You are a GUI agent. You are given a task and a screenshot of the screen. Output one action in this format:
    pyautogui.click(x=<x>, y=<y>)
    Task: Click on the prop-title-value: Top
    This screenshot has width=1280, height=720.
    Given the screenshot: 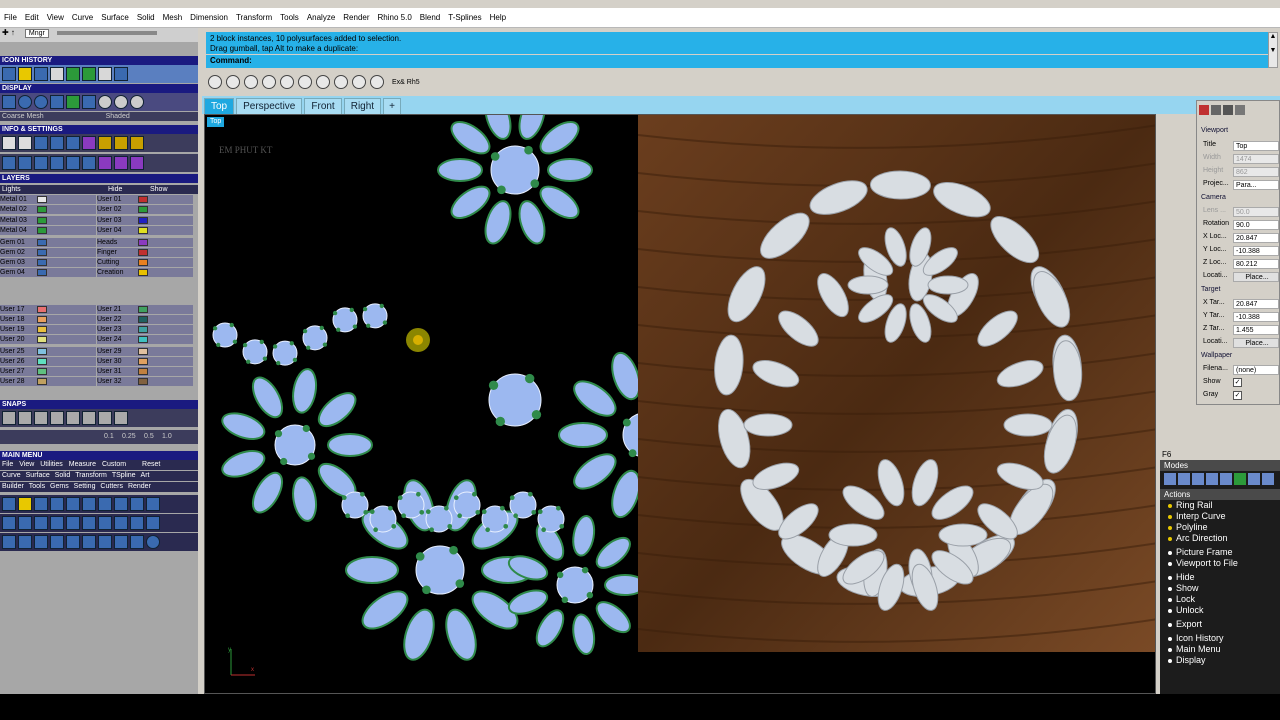 What is the action you would take?
    pyautogui.click(x=1256, y=146)
    